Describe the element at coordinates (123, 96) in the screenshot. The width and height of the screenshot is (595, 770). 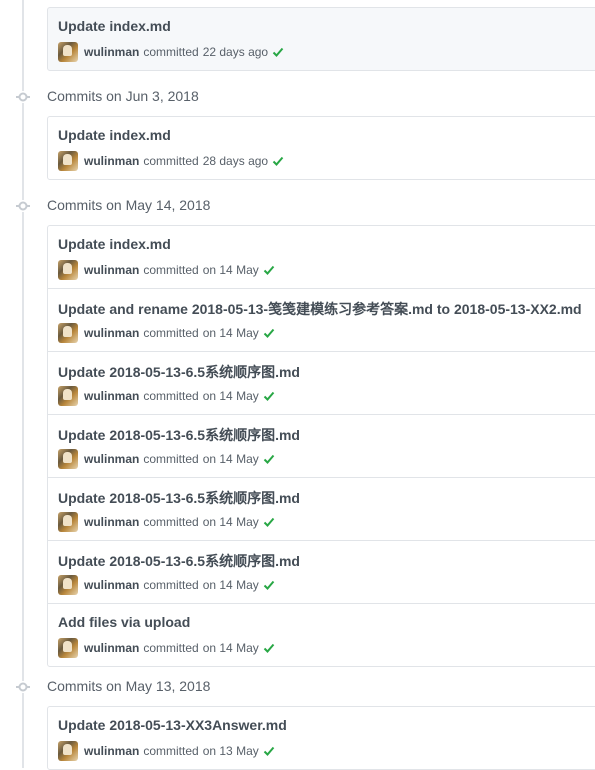
I see `commit-group-title: Commits on Jun 3, 2018` at that location.